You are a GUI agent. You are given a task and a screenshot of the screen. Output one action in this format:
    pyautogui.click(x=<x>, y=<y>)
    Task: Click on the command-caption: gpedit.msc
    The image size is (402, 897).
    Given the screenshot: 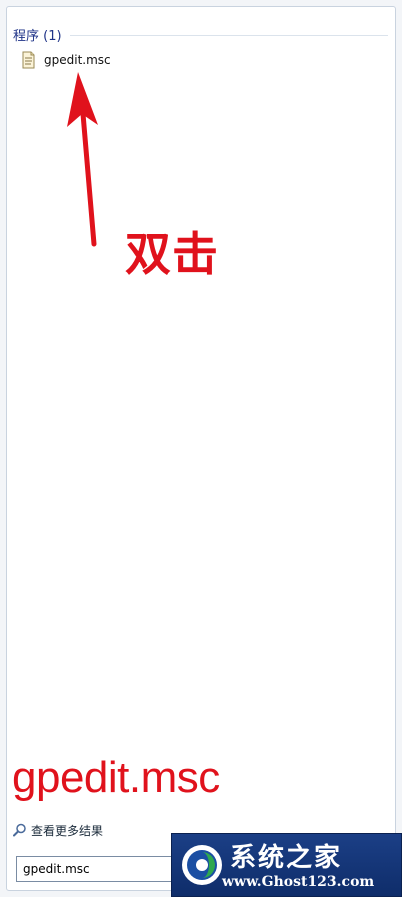 What is the action you would take?
    pyautogui.click(x=116, y=777)
    